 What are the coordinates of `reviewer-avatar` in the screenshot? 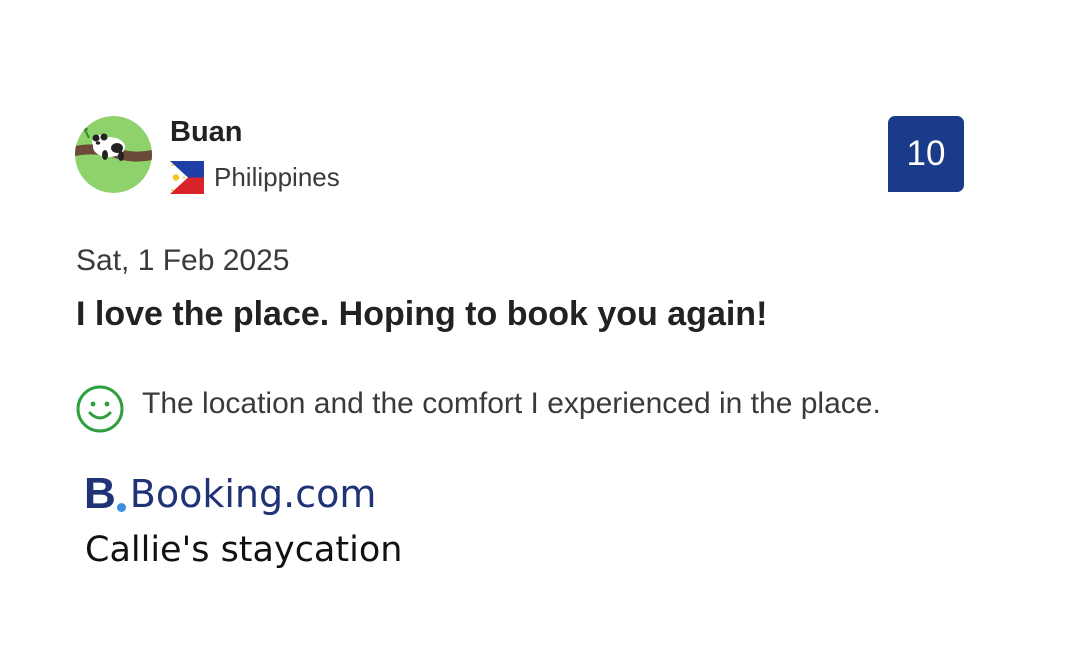 It's located at (113, 154).